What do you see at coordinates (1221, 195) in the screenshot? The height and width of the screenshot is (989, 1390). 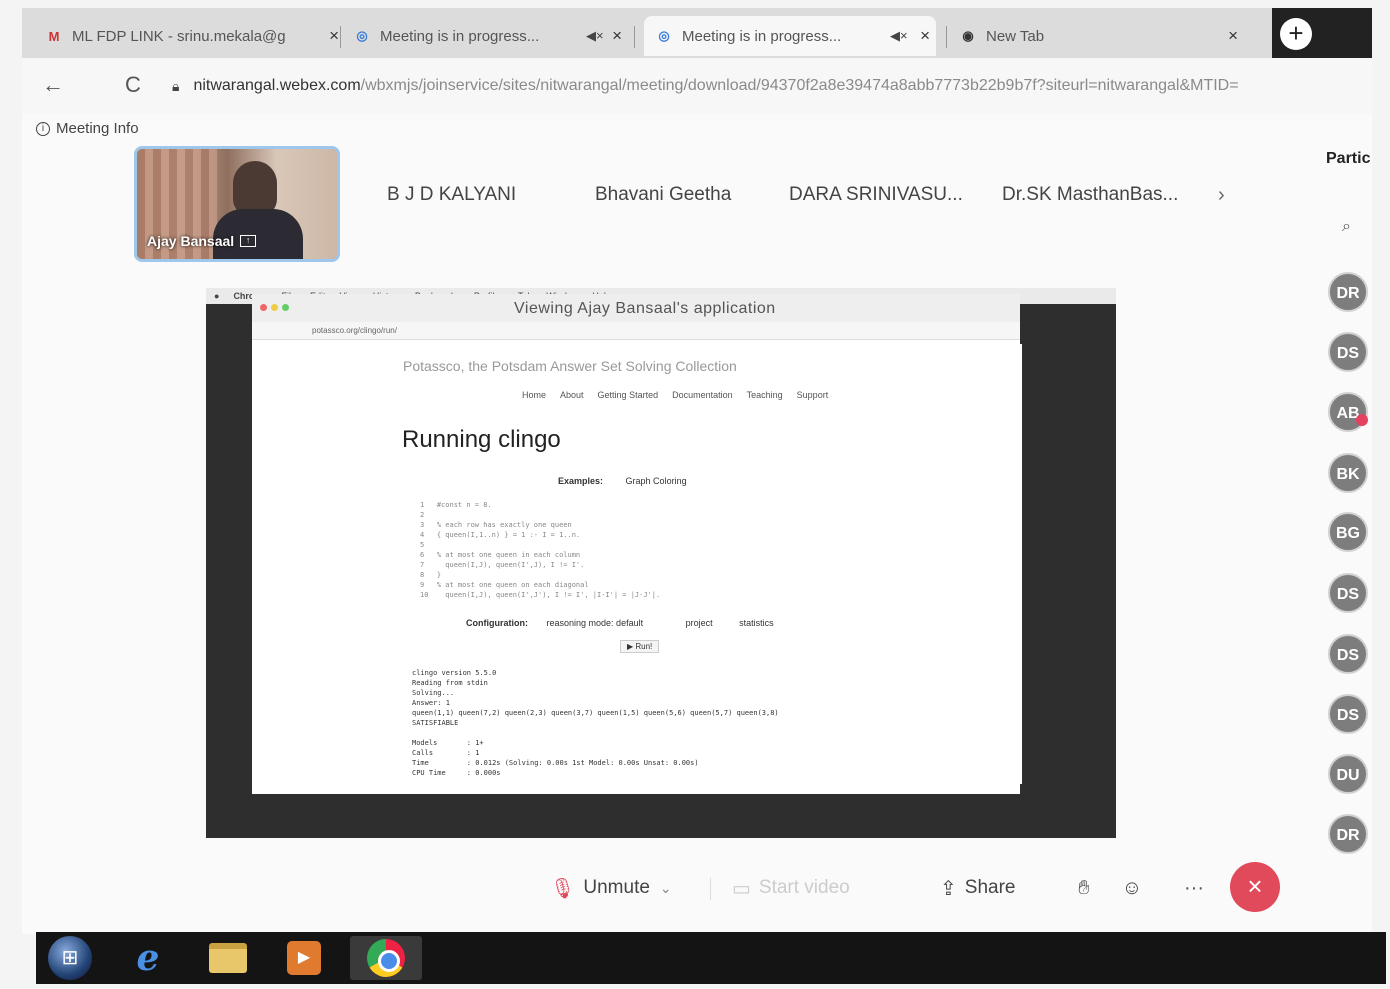 I see `chevron-right-icon: ›` at bounding box center [1221, 195].